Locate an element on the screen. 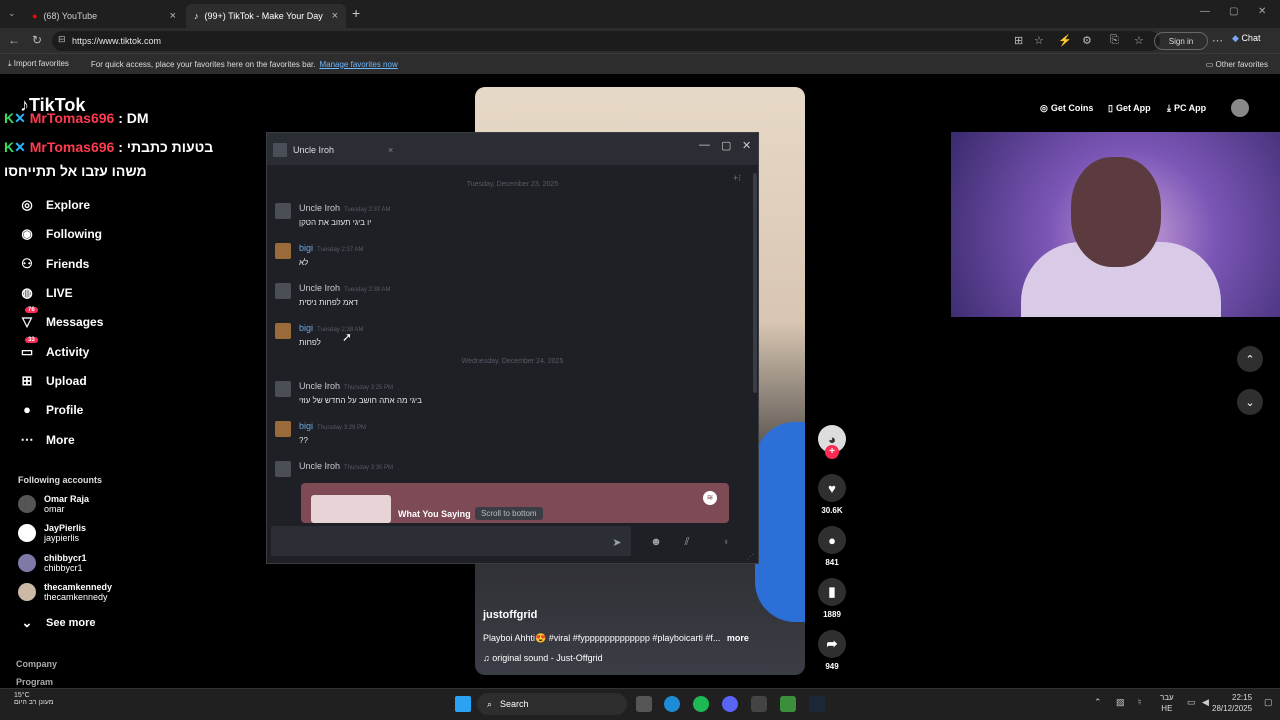 The height and width of the screenshot is (720, 1280). task-view-icon is located at coordinates (644, 704).